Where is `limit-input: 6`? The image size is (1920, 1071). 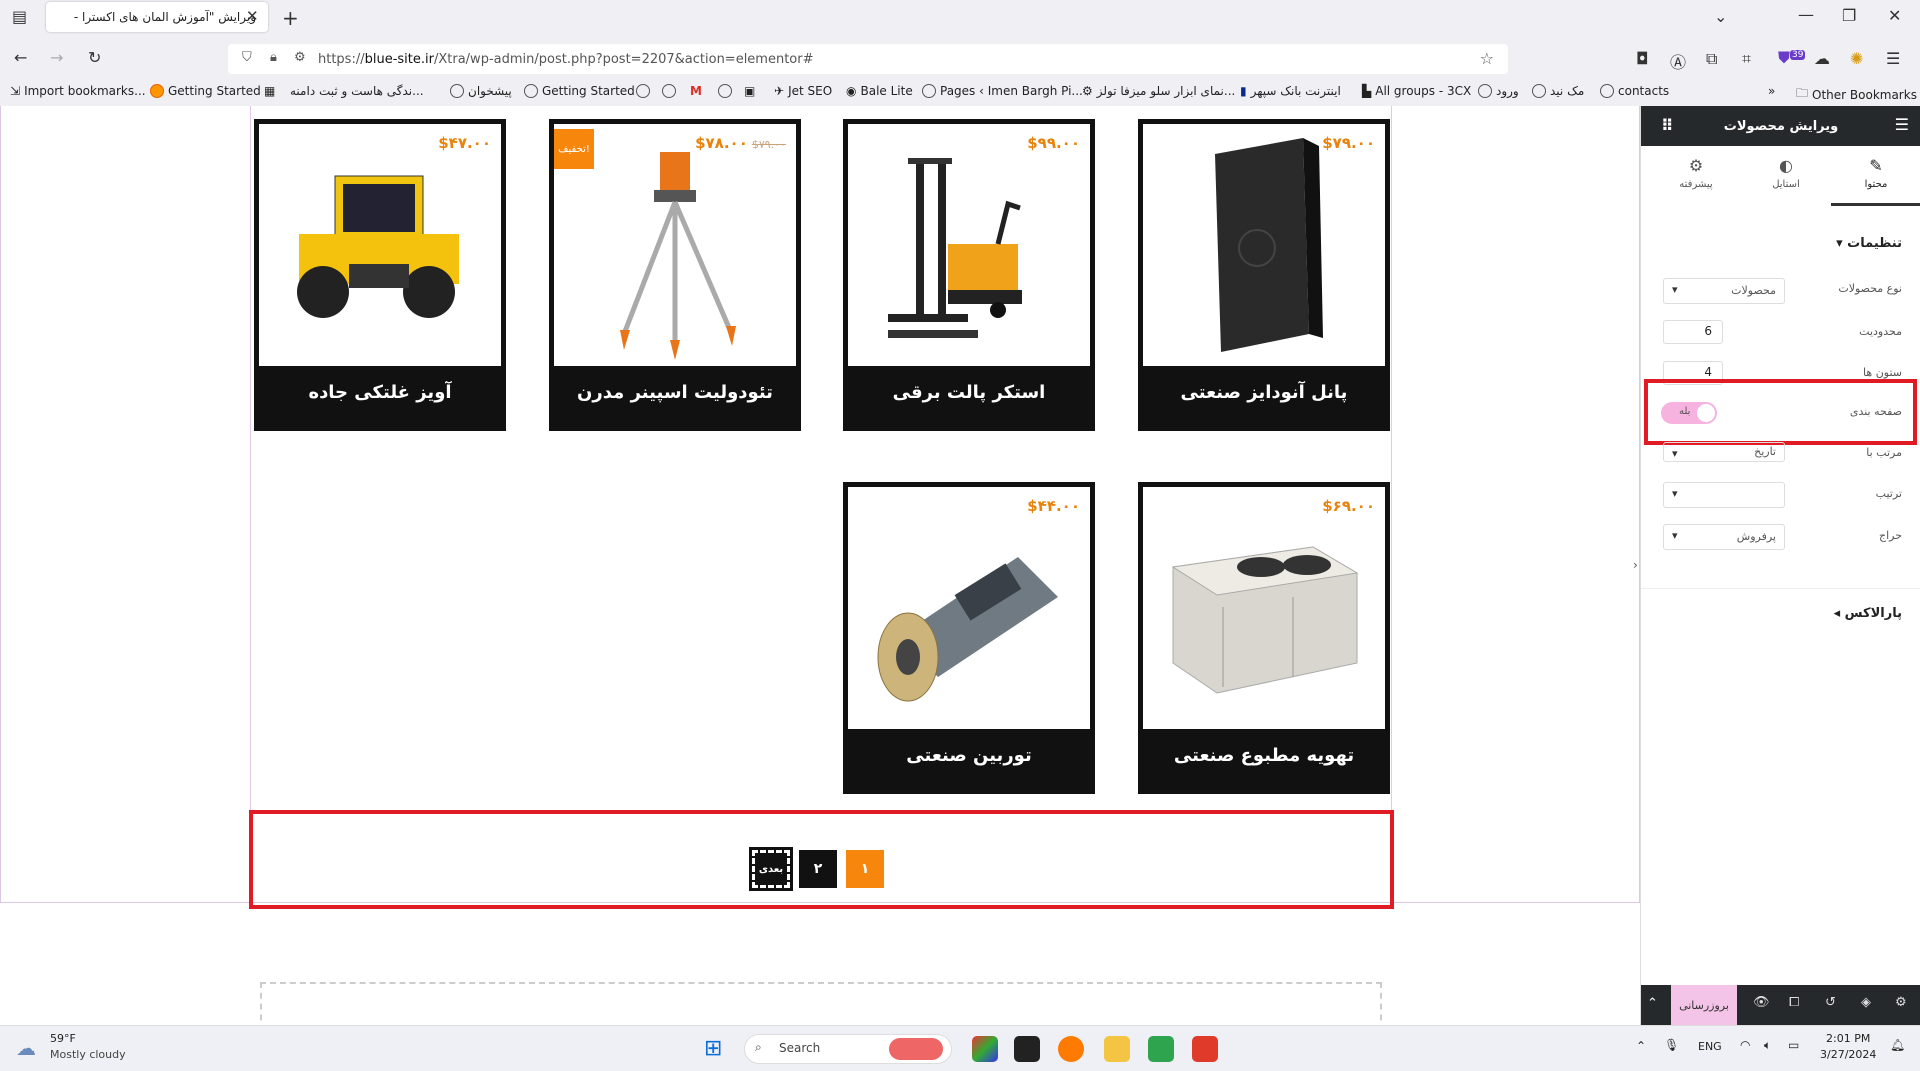
limit-input: 6 is located at coordinates (1693, 332).